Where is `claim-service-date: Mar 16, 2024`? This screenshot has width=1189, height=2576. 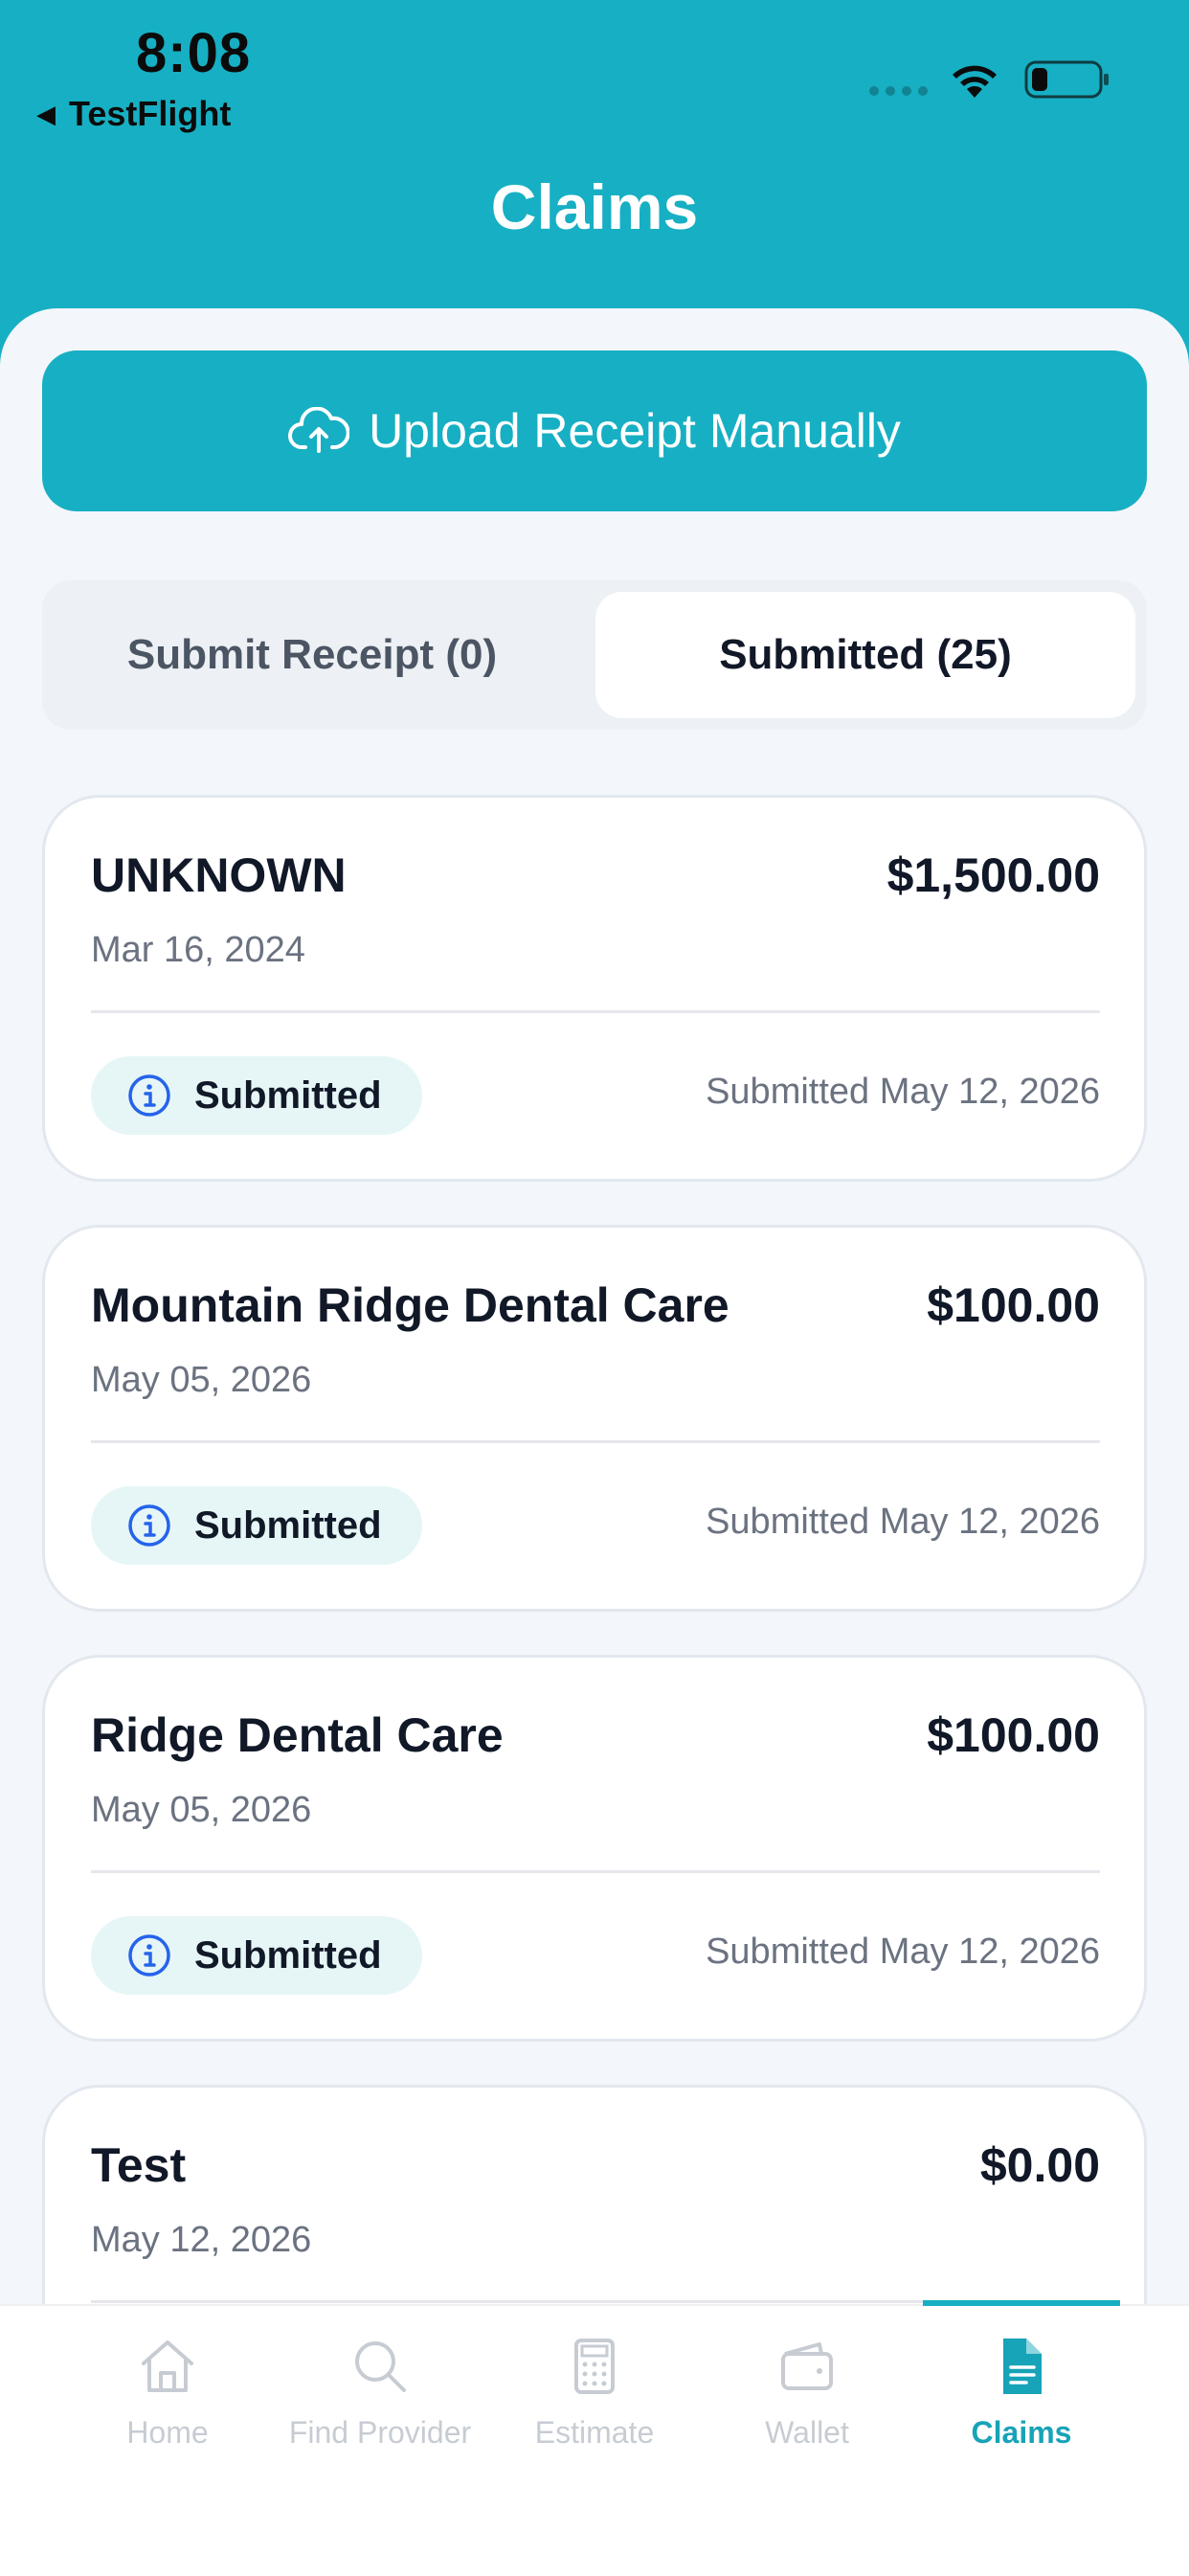 claim-service-date: Mar 16, 2024 is located at coordinates (198, 950).